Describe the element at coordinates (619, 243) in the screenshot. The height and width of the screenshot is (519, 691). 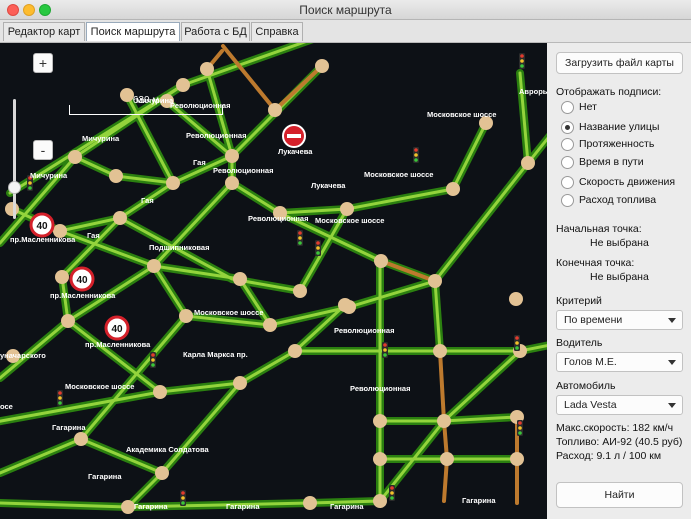
I see `start-point-value: Не выбрана` at that location.